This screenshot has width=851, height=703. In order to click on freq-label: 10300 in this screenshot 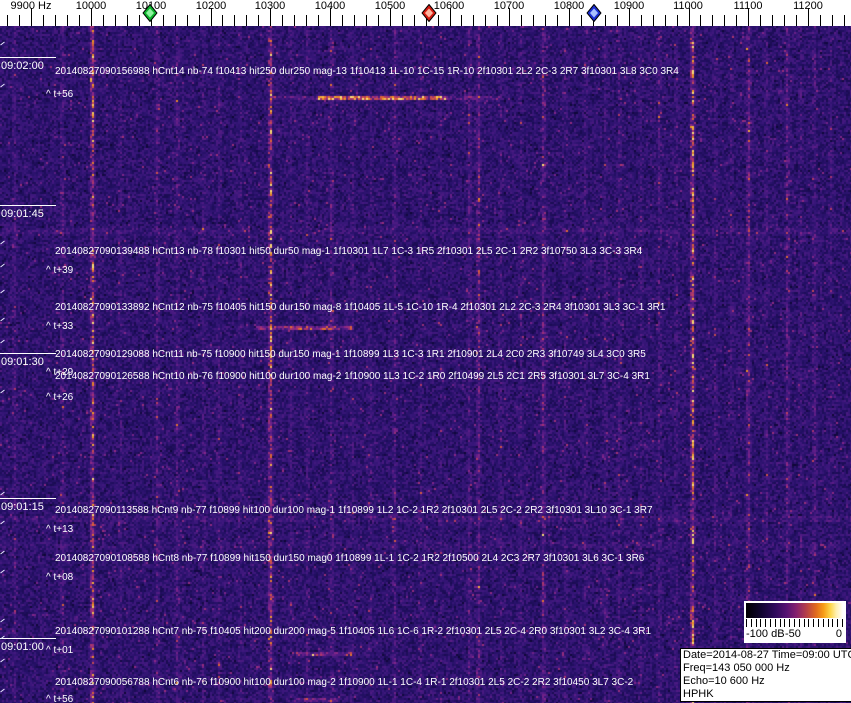, I will do `click(270, 6)`.